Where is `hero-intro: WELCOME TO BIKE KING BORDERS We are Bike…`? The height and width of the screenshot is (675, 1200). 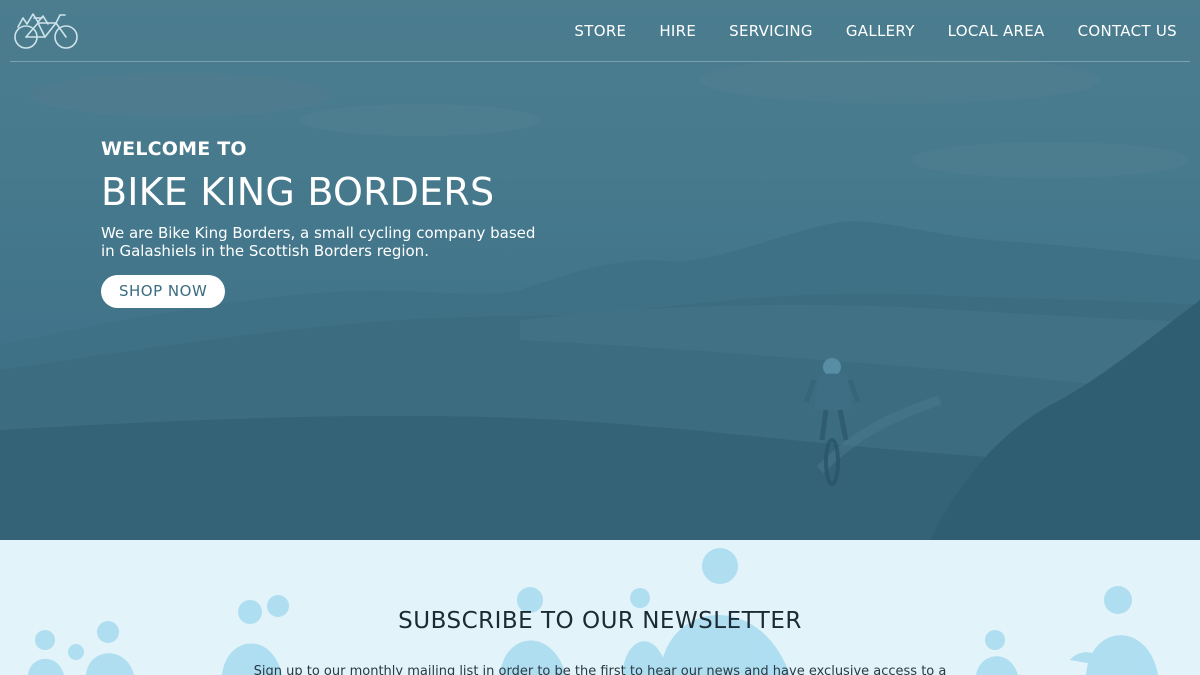 hero-intro: WELCOME TO BIKE KING BORDERS We are Bike… is located at coordinates (331, 223).